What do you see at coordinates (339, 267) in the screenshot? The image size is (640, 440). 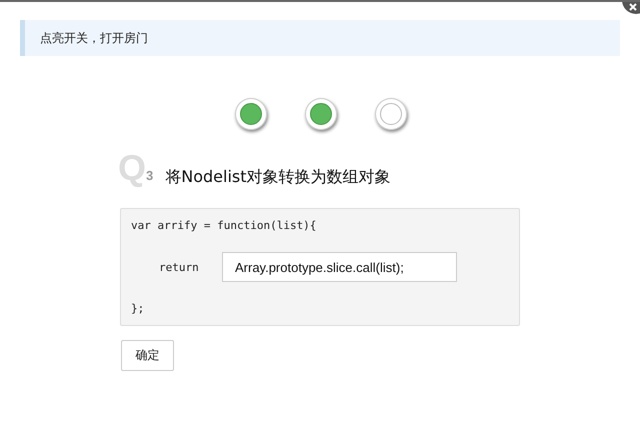 I see `answer-field: Array.prototype.slice.call(list);` at bounding box center [339, 267].